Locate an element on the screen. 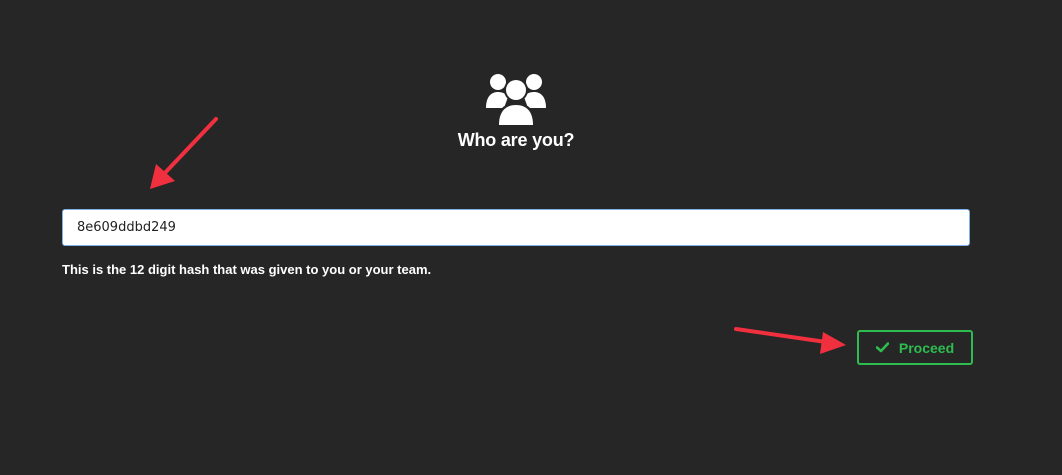 This screenshot has width=1062, height=475. proceed-label: Proceed is located at coordinates (926, 347).